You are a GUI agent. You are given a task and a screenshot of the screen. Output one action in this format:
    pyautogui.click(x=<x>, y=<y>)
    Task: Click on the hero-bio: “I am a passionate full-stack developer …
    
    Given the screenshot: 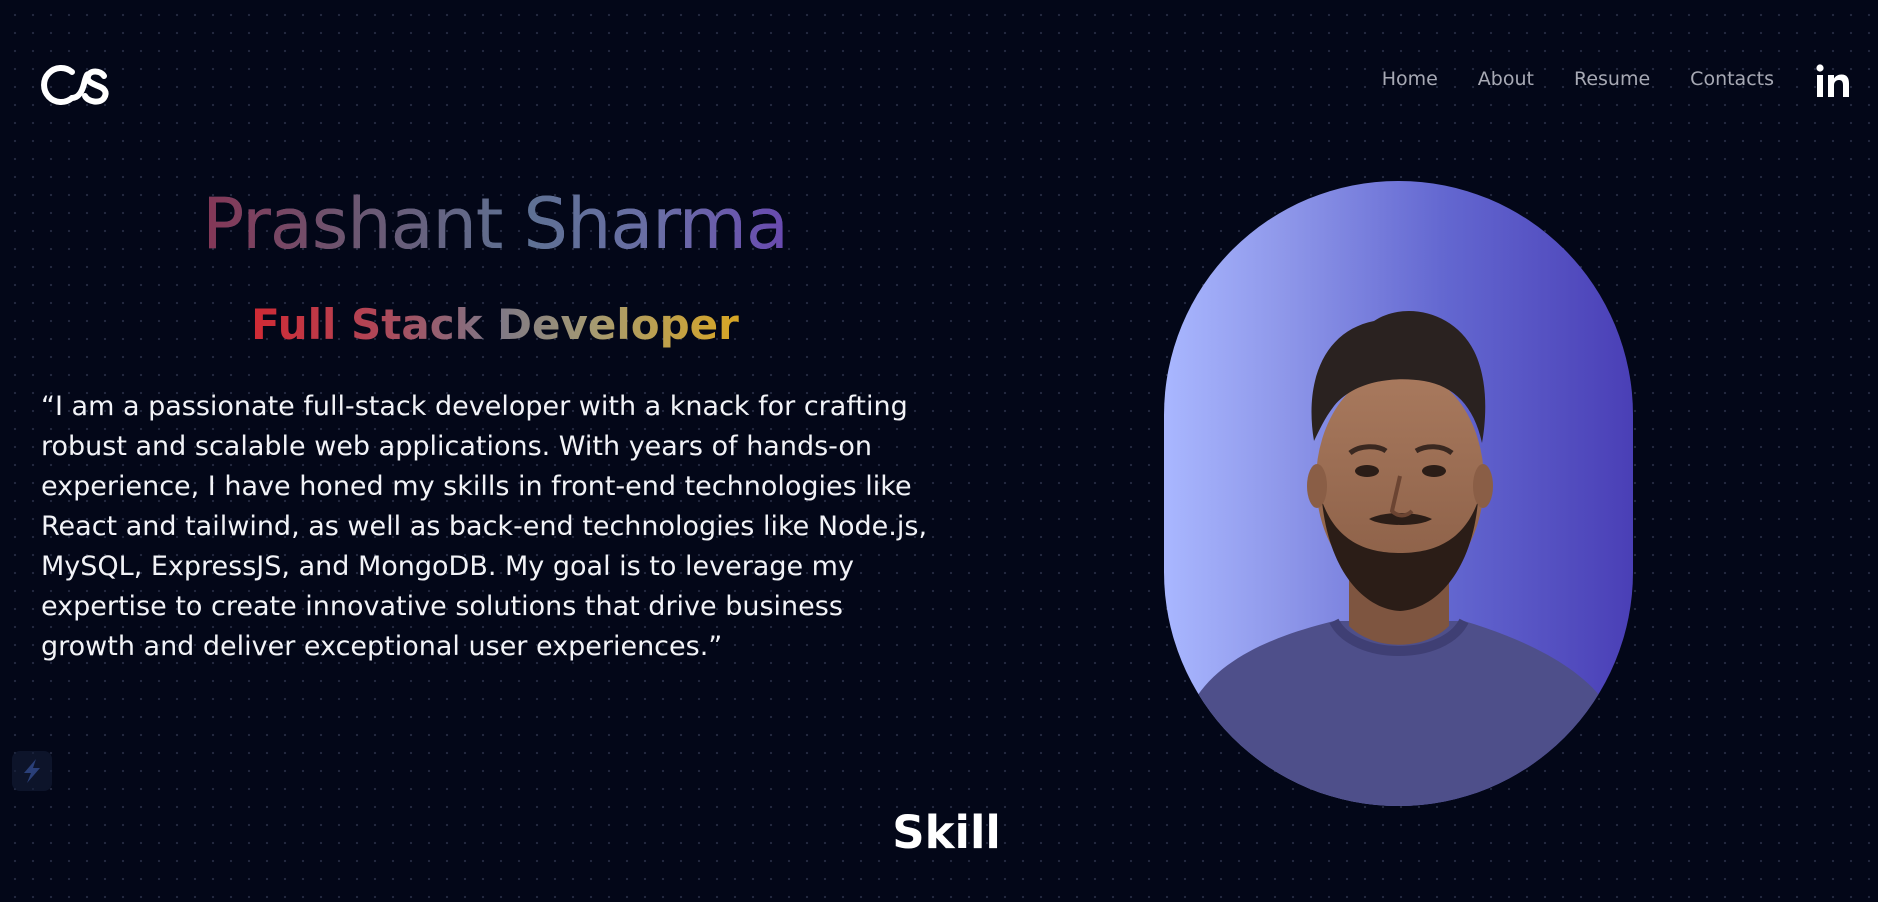 What is the action you would take?
    pyautogui.click(x=484, y=526)
    